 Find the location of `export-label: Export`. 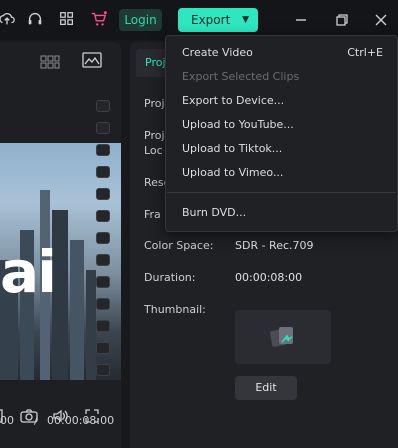

export-label: Export is located at coordinates (211, 20).